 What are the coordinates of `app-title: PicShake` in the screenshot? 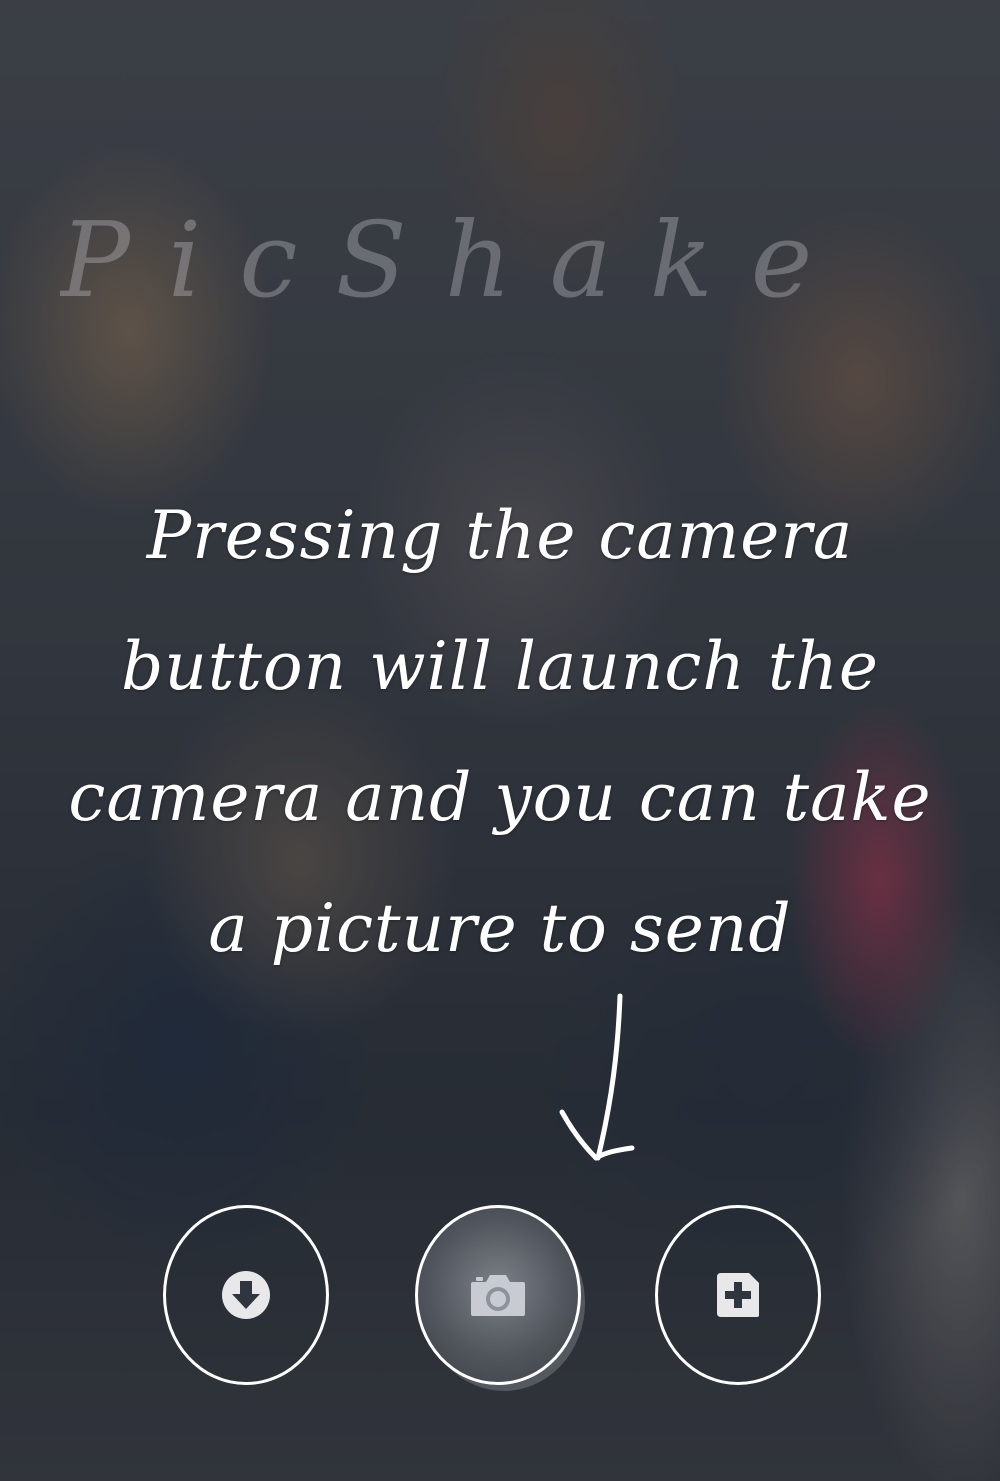 It's located at (455, 260).